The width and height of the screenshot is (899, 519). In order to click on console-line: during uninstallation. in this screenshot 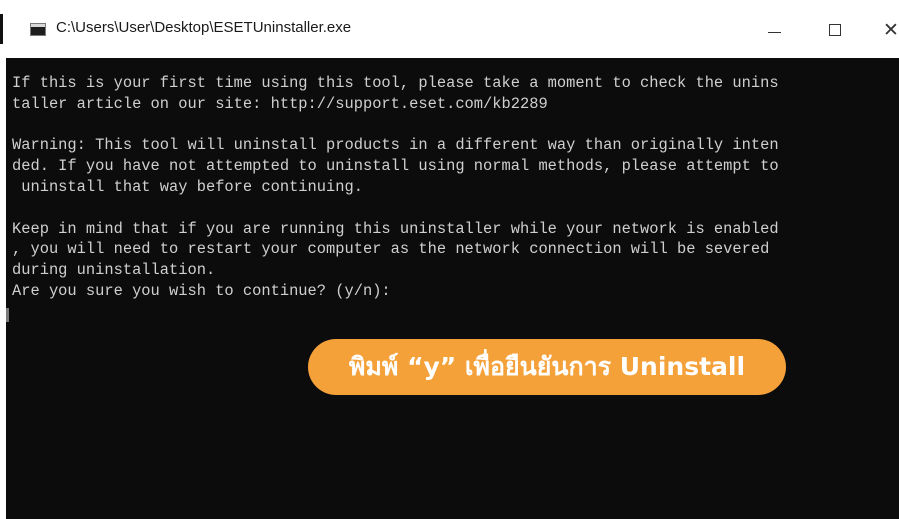, I will do `click(114, 270)`.